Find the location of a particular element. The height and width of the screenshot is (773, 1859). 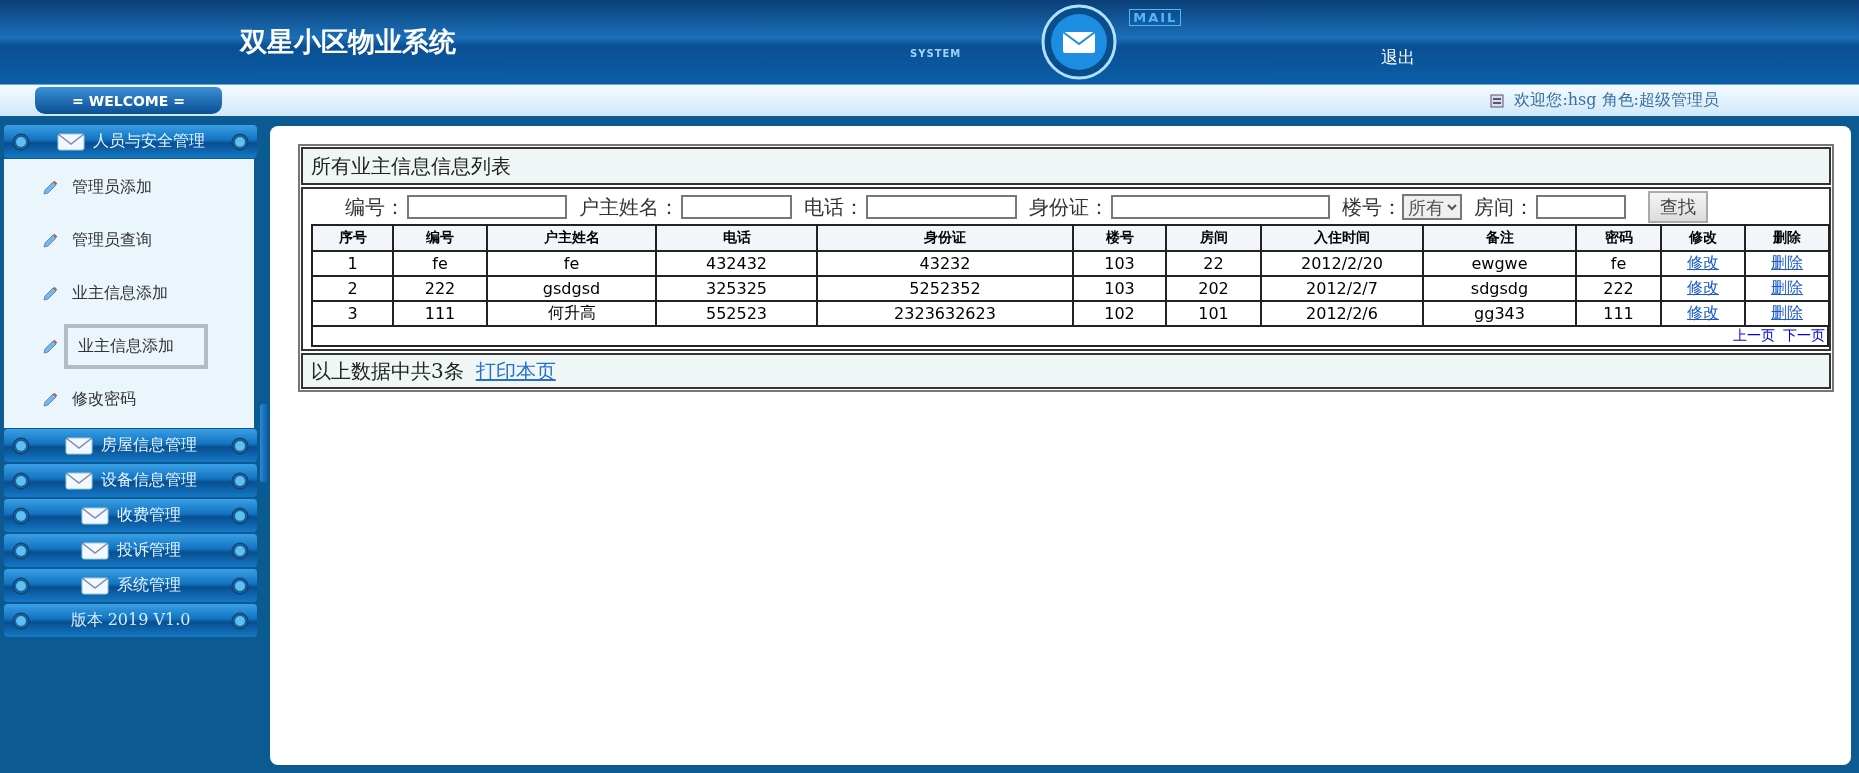

column-header: 房间 is located at coordinates (1213, 238).